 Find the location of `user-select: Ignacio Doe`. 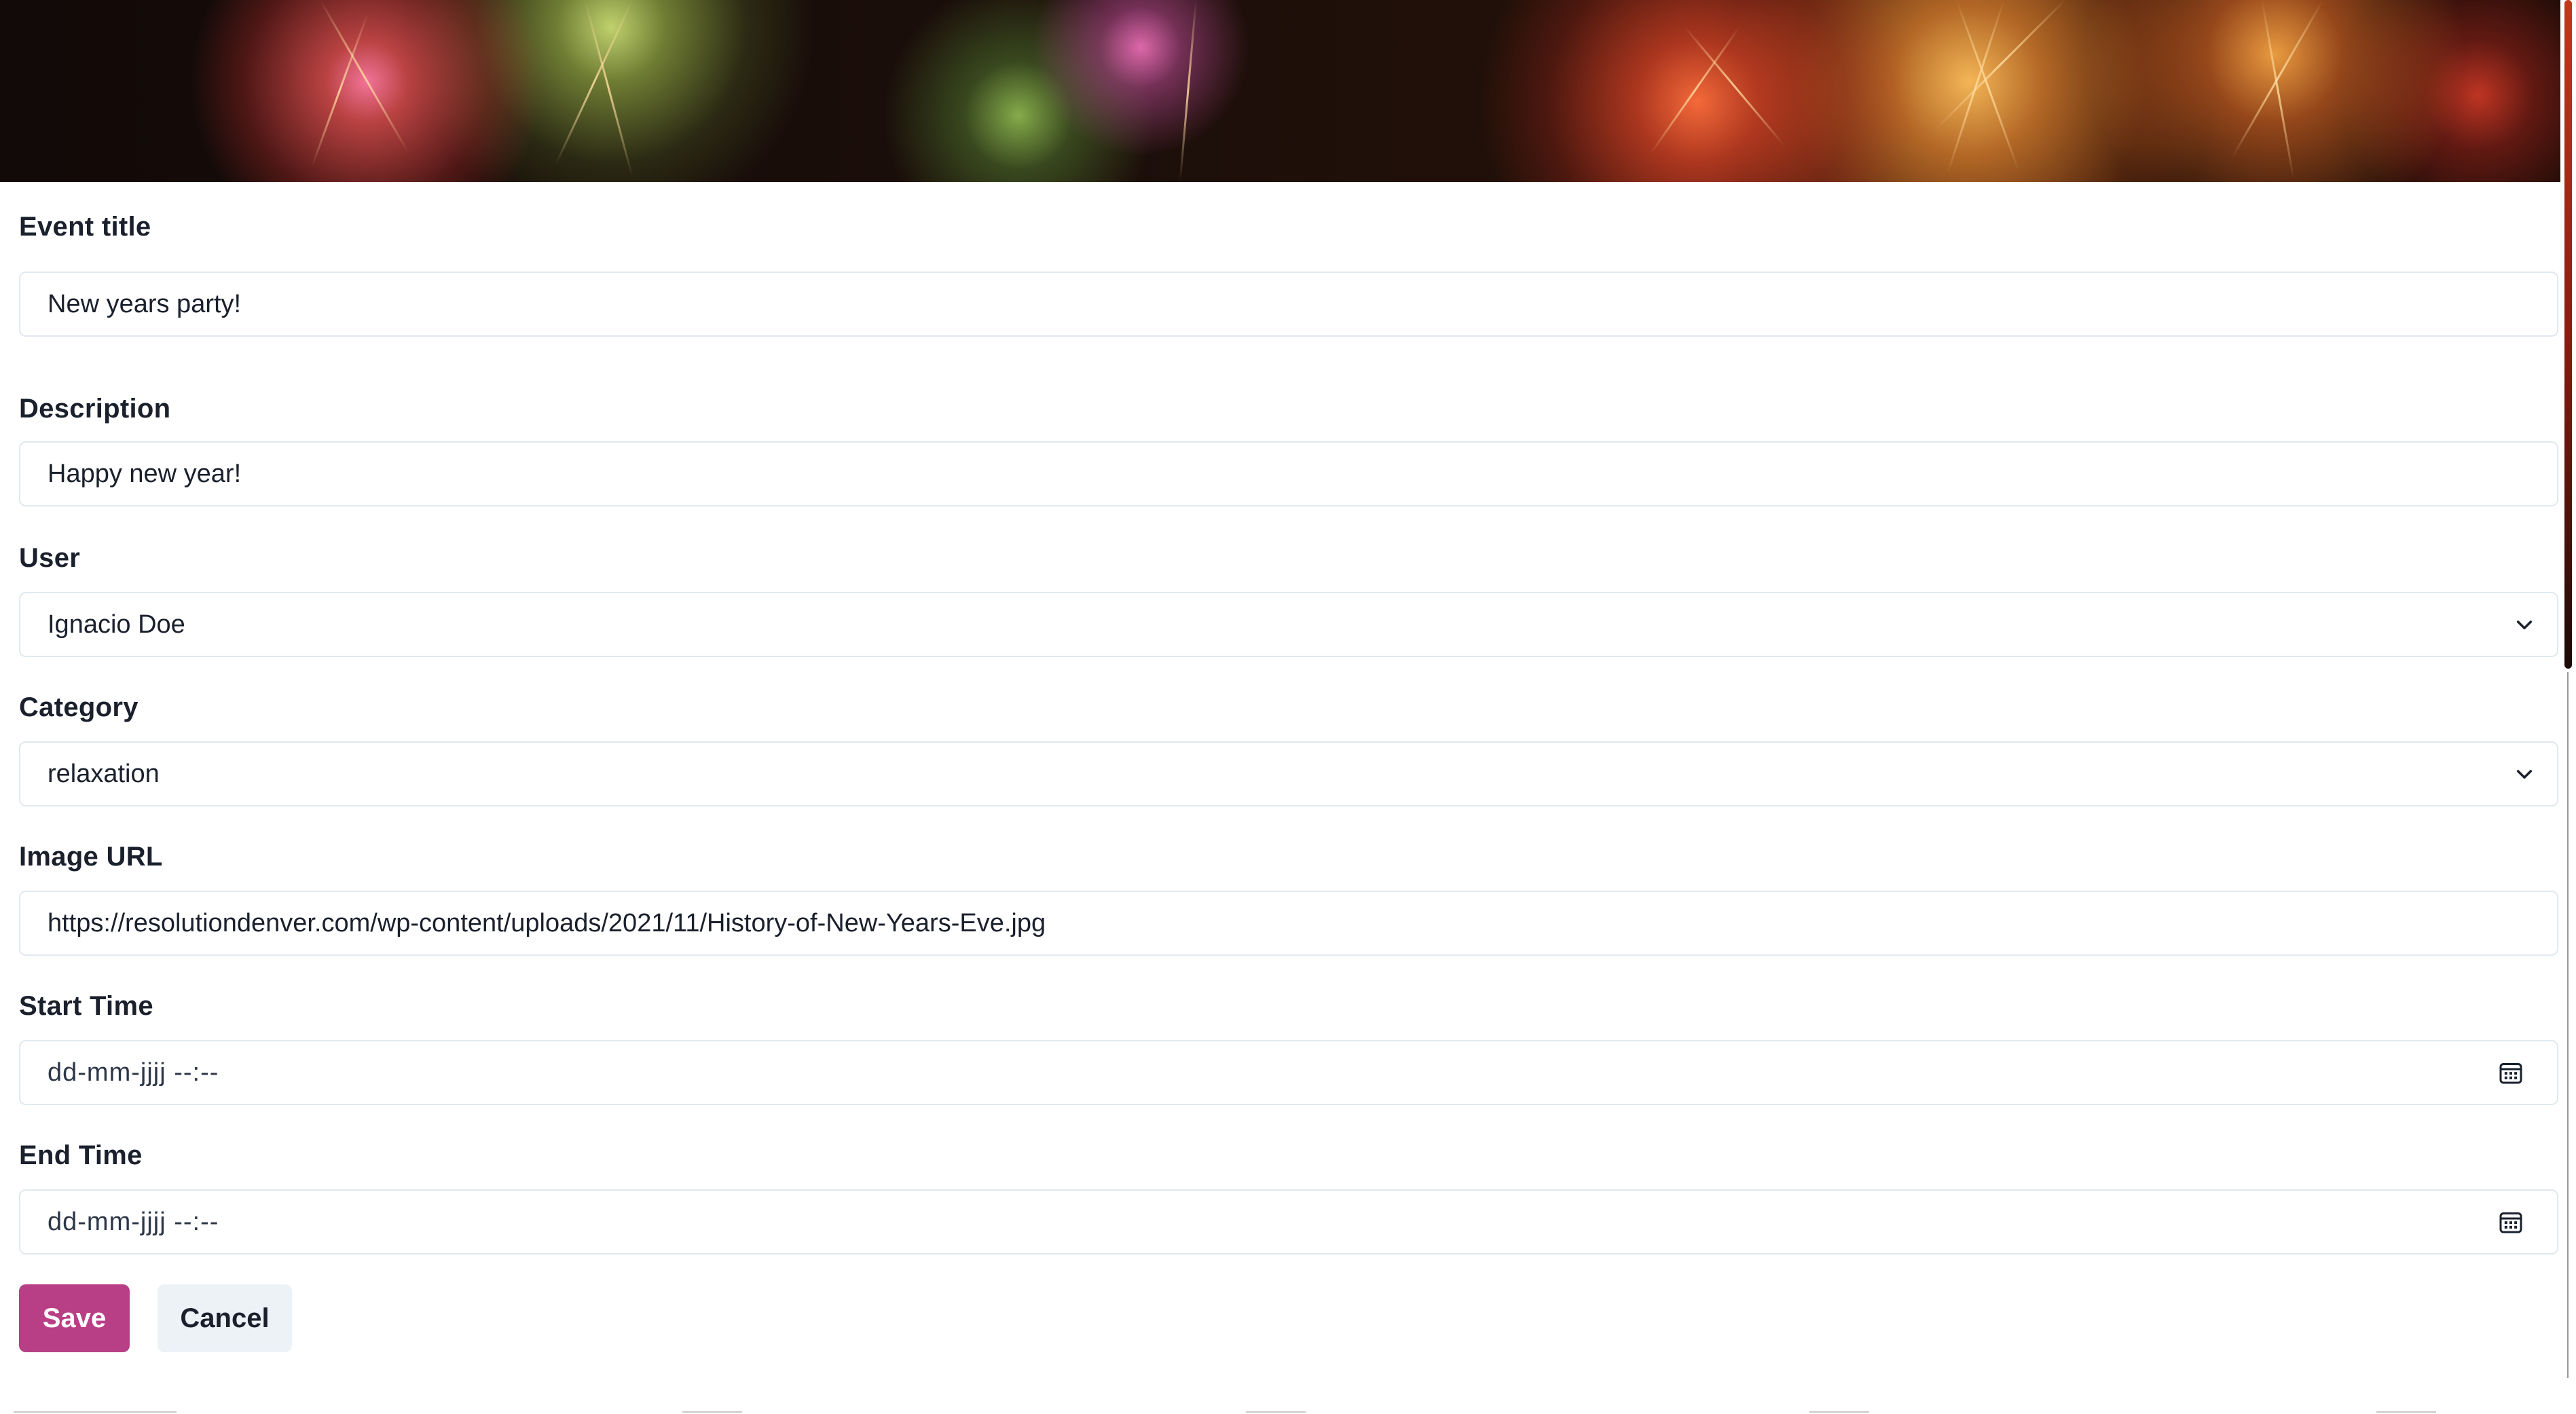

user-select: Ignacio Doe is located at coordinates (1288, 625).